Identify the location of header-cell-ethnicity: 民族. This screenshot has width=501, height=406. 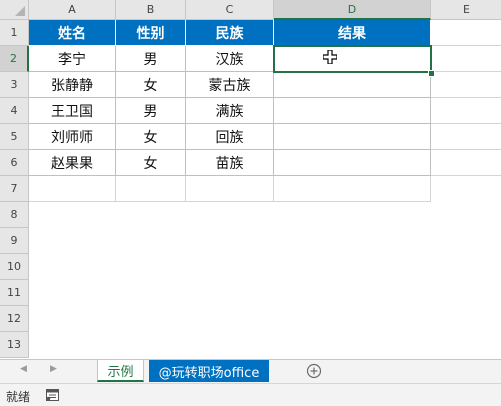
(230, 33).